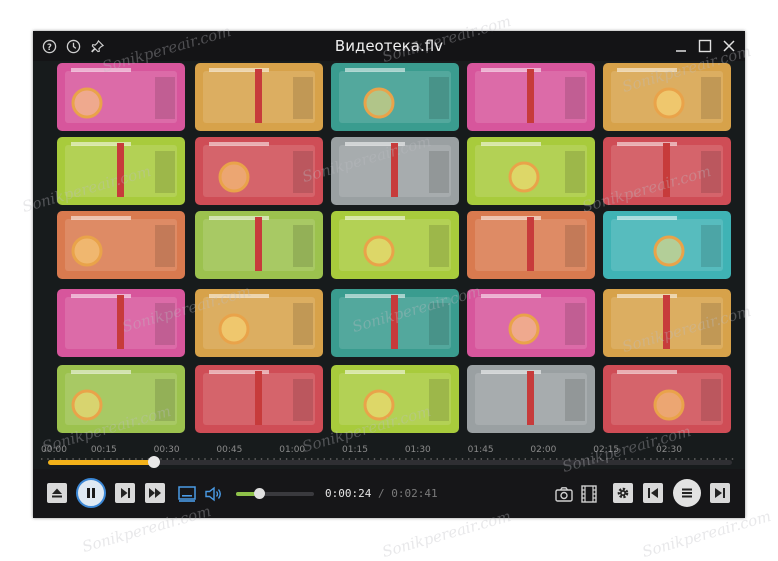  I want to click on previous-icon, so click(653, 493).